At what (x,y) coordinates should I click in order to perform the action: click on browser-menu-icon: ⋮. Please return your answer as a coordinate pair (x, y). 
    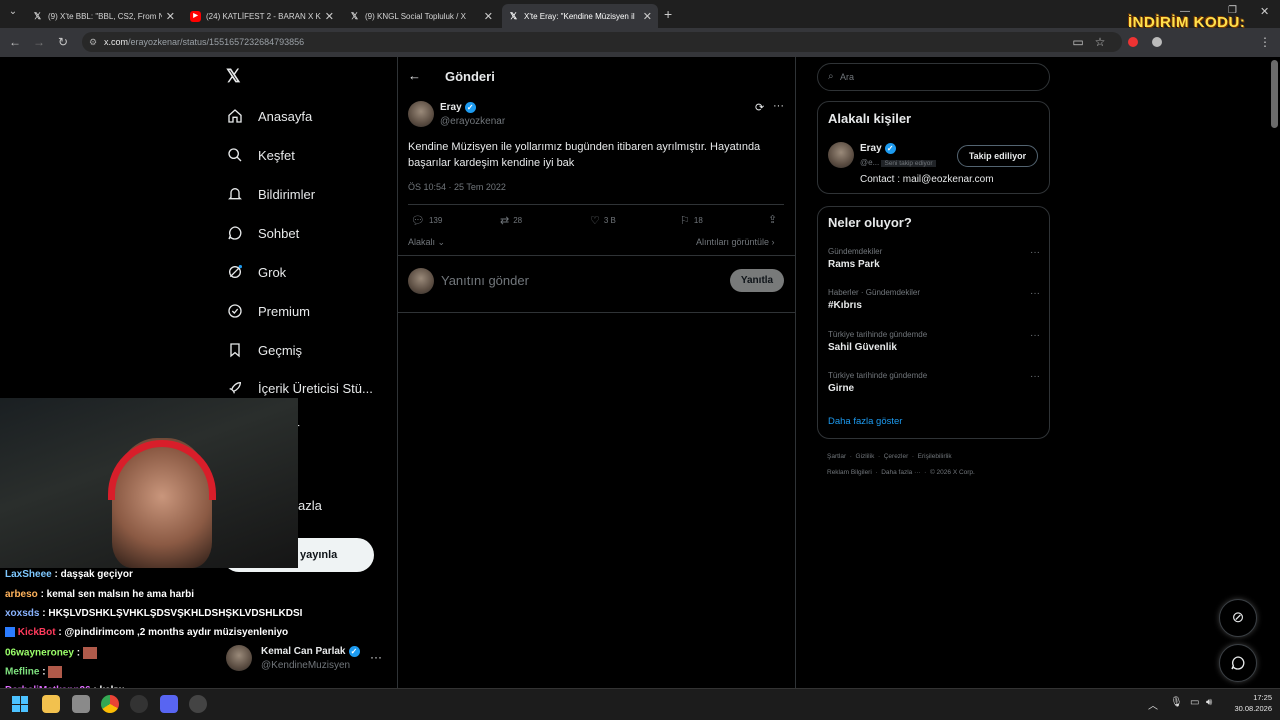
    Looking at the image, I should click on (1265, 42).